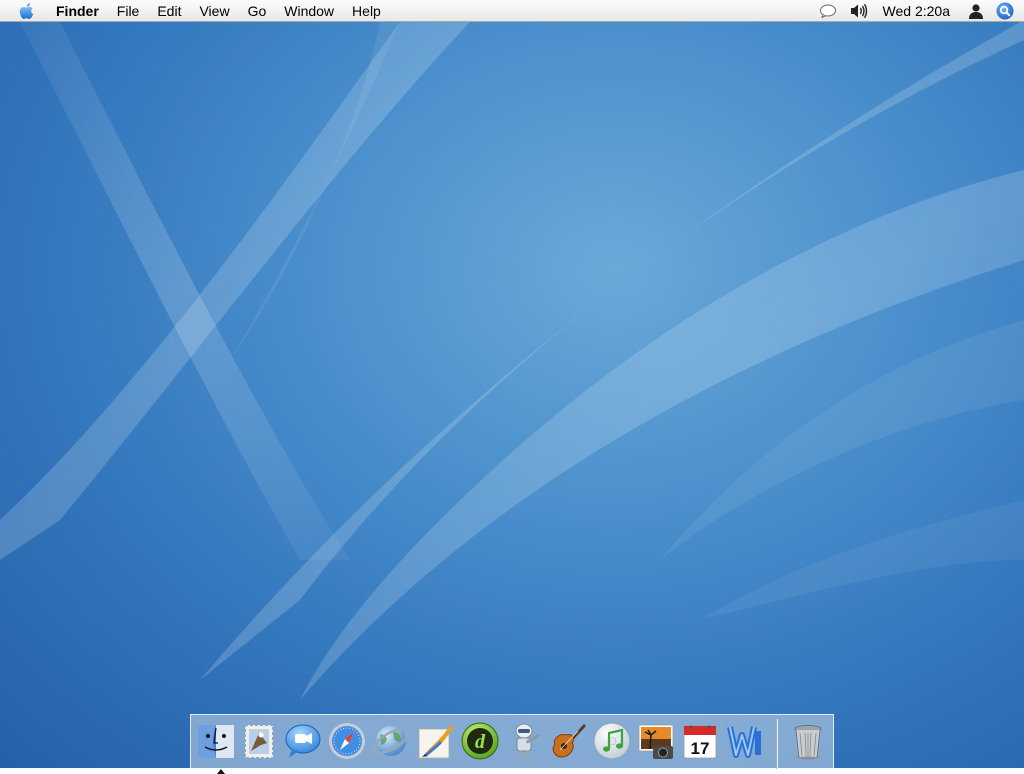 This screenshot has width=1024, height=774. Describe the element at coordinates (828, 11) in the screenshot. I see `speech-bubble-icon` at that location.